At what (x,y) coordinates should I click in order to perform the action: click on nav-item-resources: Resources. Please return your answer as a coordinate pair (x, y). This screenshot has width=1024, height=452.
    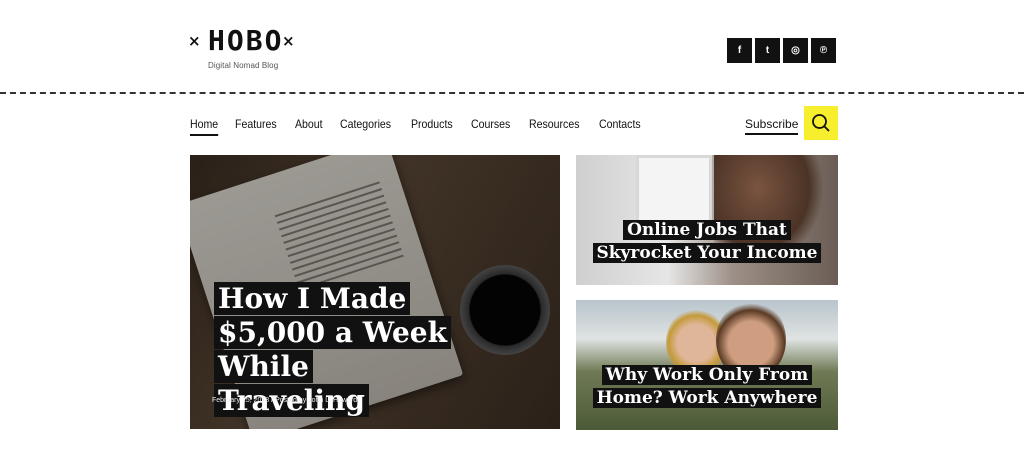
    Looking at the image, I should click on (554, 126).